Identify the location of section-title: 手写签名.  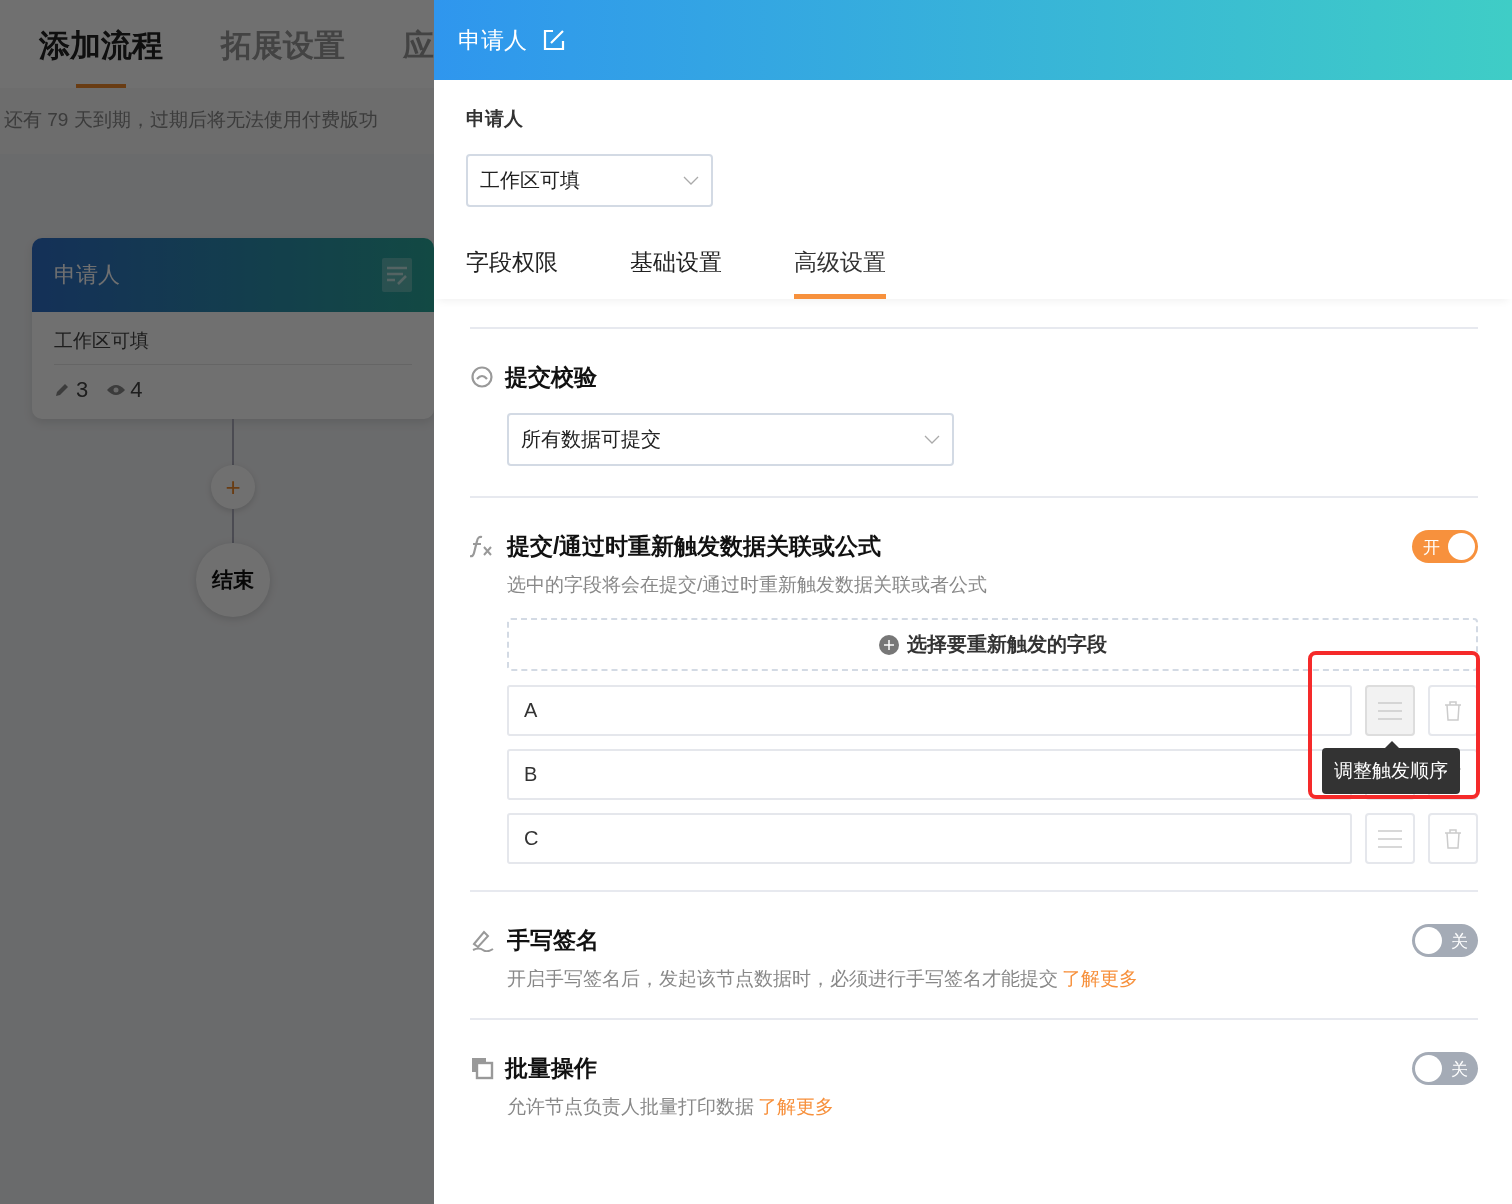
(553, 940).